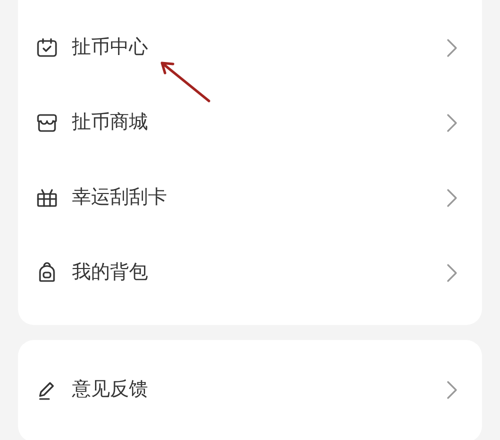  What do you see at coordinates (110, 273) in the screenshot?
I see `menu-label: 我的背包` at bounding box center [110, 273].